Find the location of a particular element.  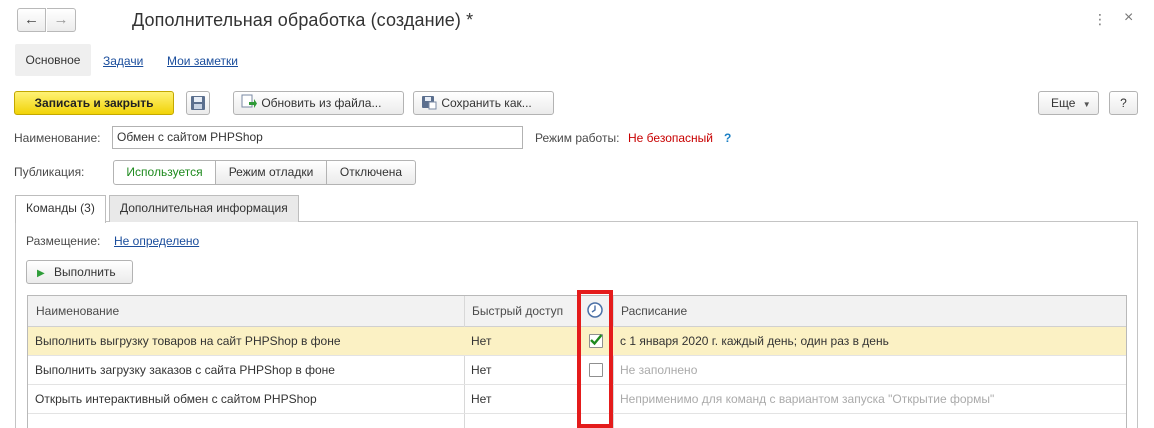

run-button: ▶ Выполнить is located at coordinates (79, 272).